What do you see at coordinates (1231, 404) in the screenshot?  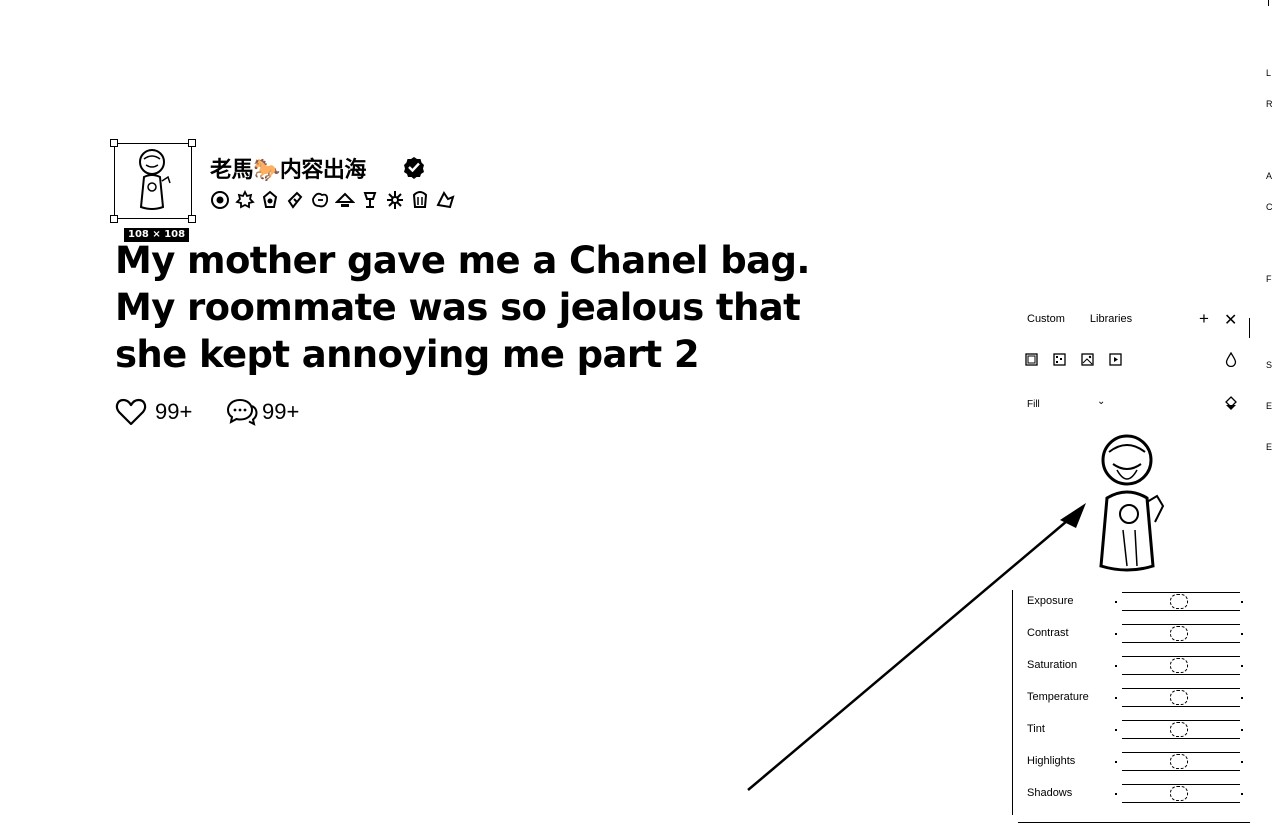 I see `paint-bucket-icon` at bounding box center [1231, 404].